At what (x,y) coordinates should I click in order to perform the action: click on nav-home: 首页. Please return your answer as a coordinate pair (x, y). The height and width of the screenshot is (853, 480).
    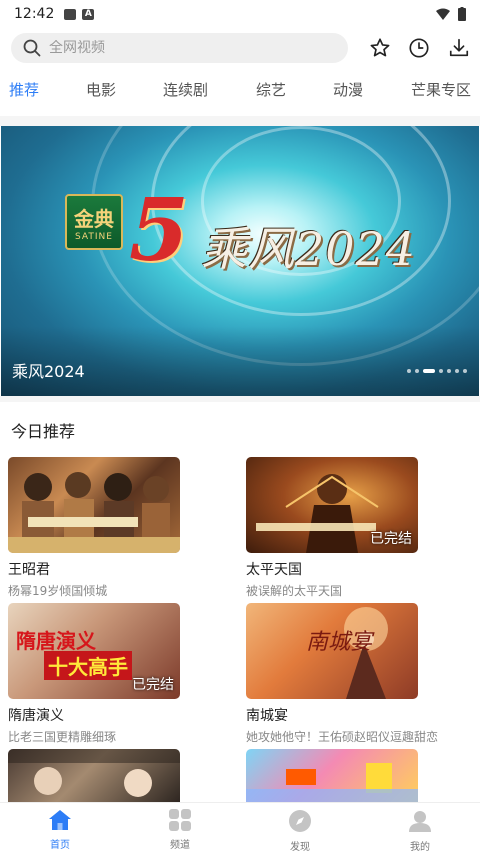
    Looking at the image, I should click on (60, 828).